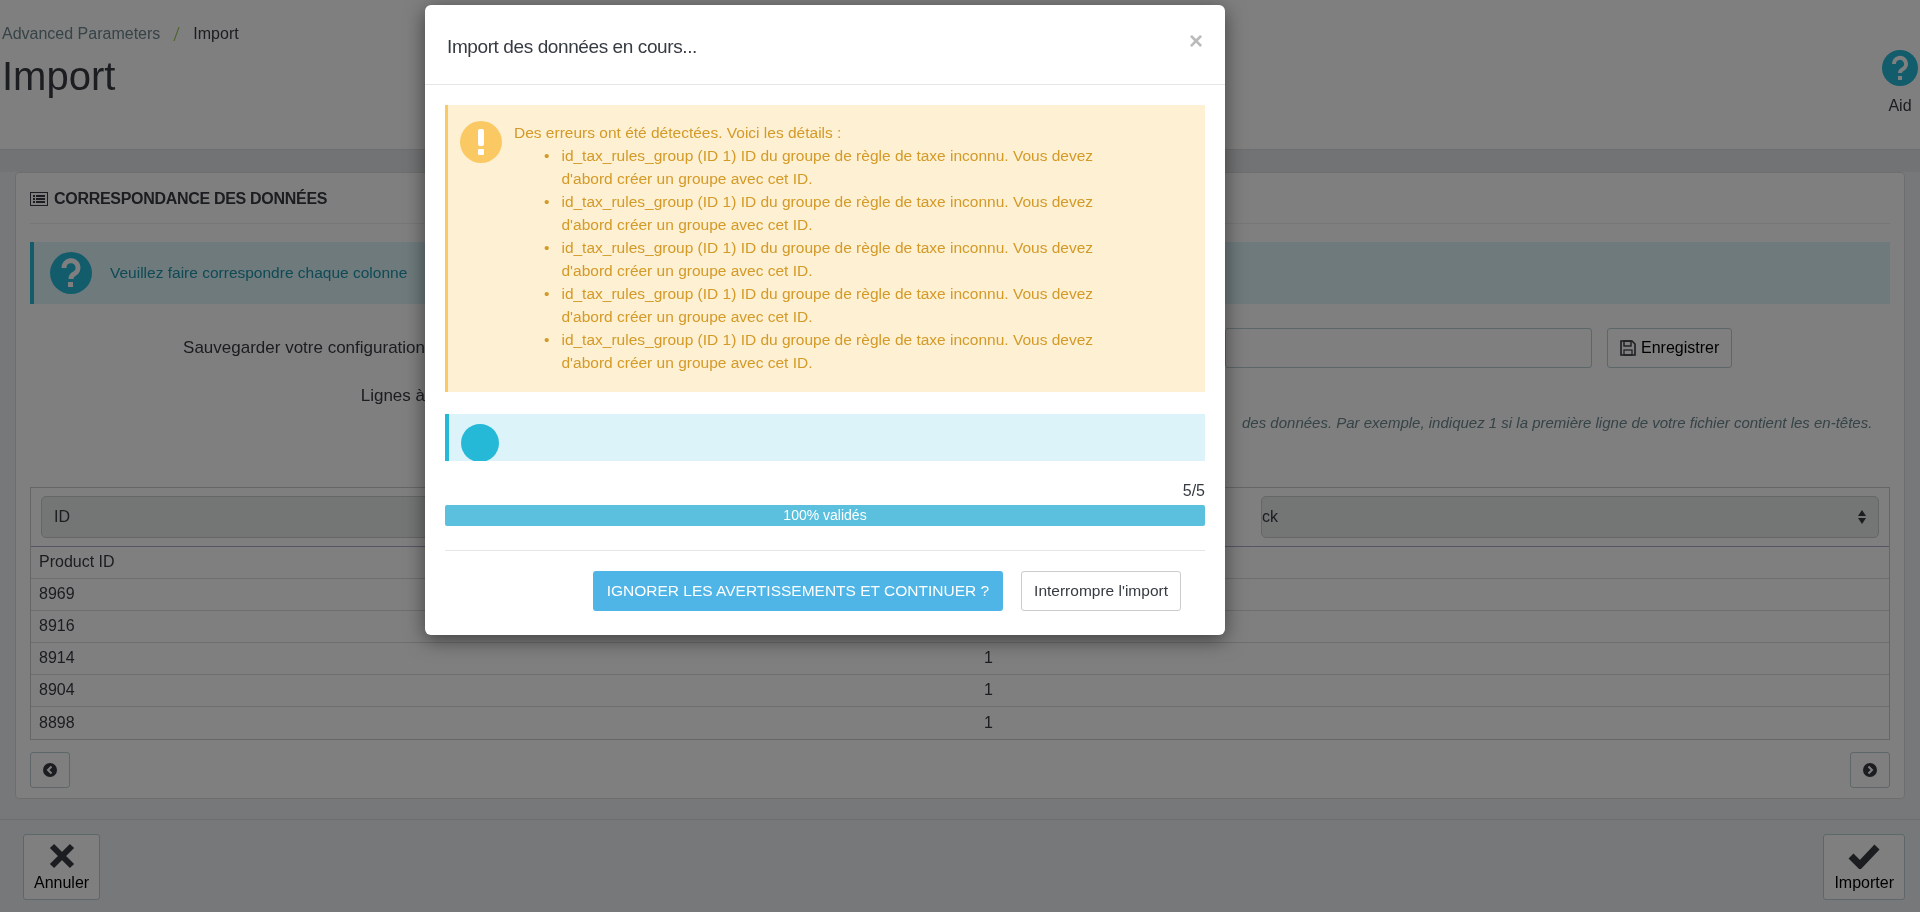  Describe the element at coordinates (62, 866) in the screenshot. I see `cancel-button: Annuler` at that location.